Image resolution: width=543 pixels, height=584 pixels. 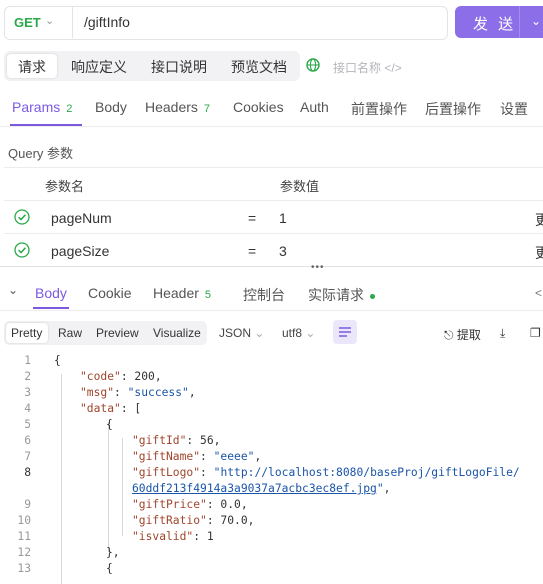 What do you see at coordinates (193, 520) in the screenshot?
I see `code-line: "giftRatio": 70.0,` at bounding box center [193, 520].